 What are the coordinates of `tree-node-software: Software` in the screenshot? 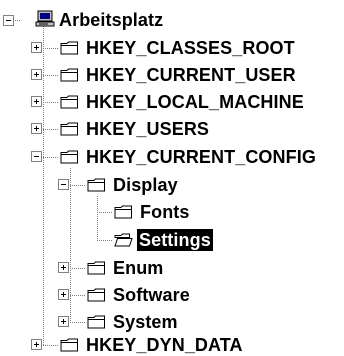 It's located at (151, 295).